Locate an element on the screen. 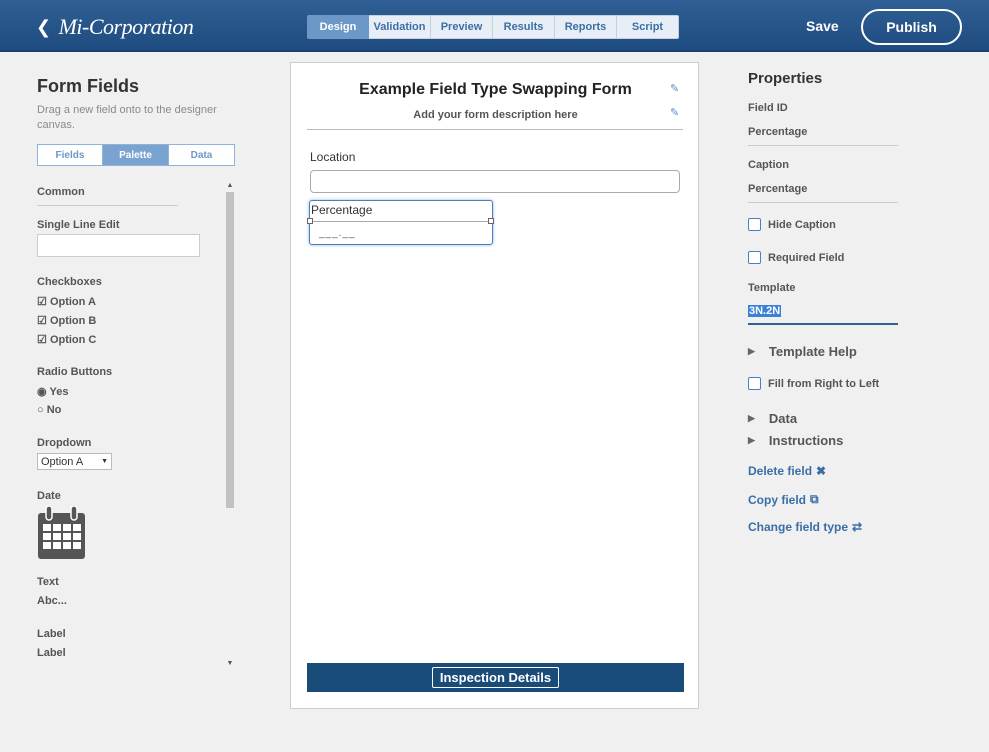 The height and width of the screenshot is (752, 989). percentage-field-input: ___.__ is located at coordinates (401, 232).